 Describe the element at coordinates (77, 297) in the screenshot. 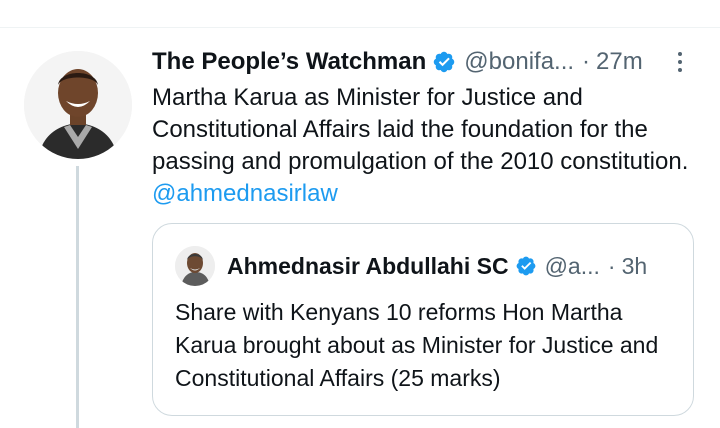

I see `thread-connector-line` at that location.